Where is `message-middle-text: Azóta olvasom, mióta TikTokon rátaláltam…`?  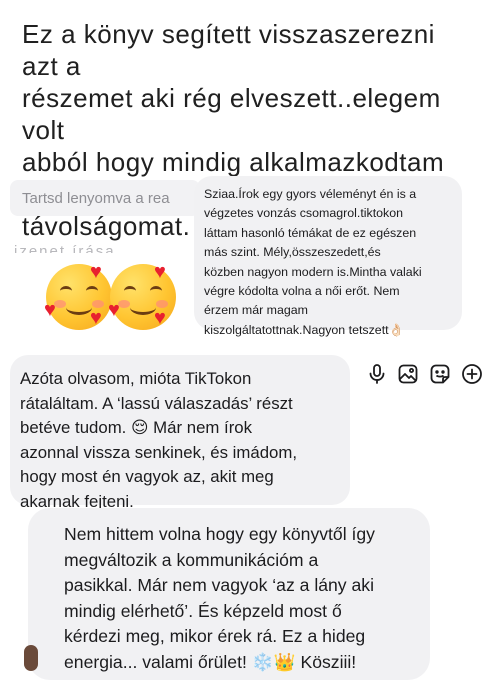
message-middle-text: Azóta olvasom, mióta TikTokon rátaláltam… is located at coordinates (159, 440).